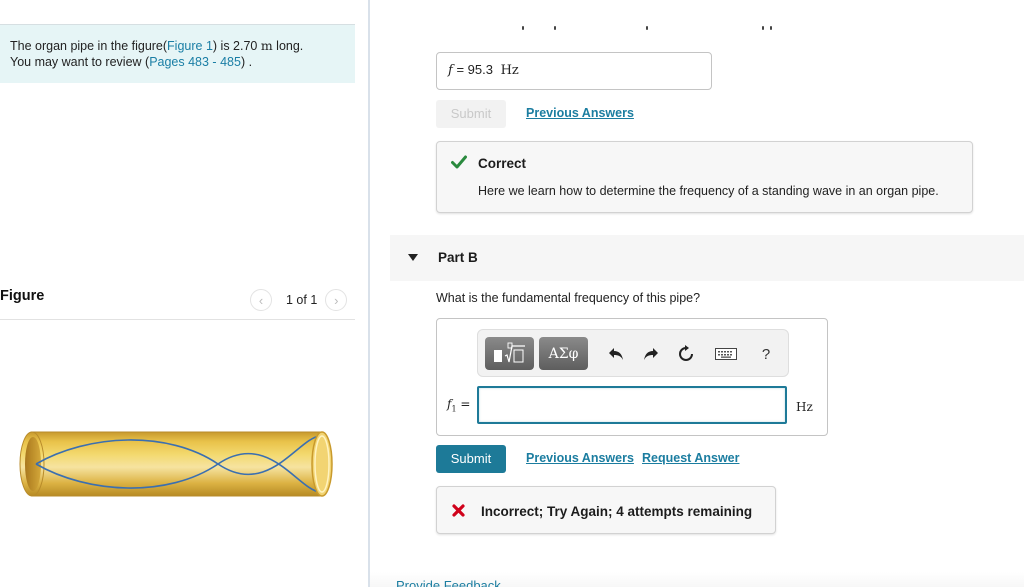  What do you see at coordinates (458, 405) in the screenshot?
I see `answer-variable-label: f1 =` at bounding box center [458, 405].